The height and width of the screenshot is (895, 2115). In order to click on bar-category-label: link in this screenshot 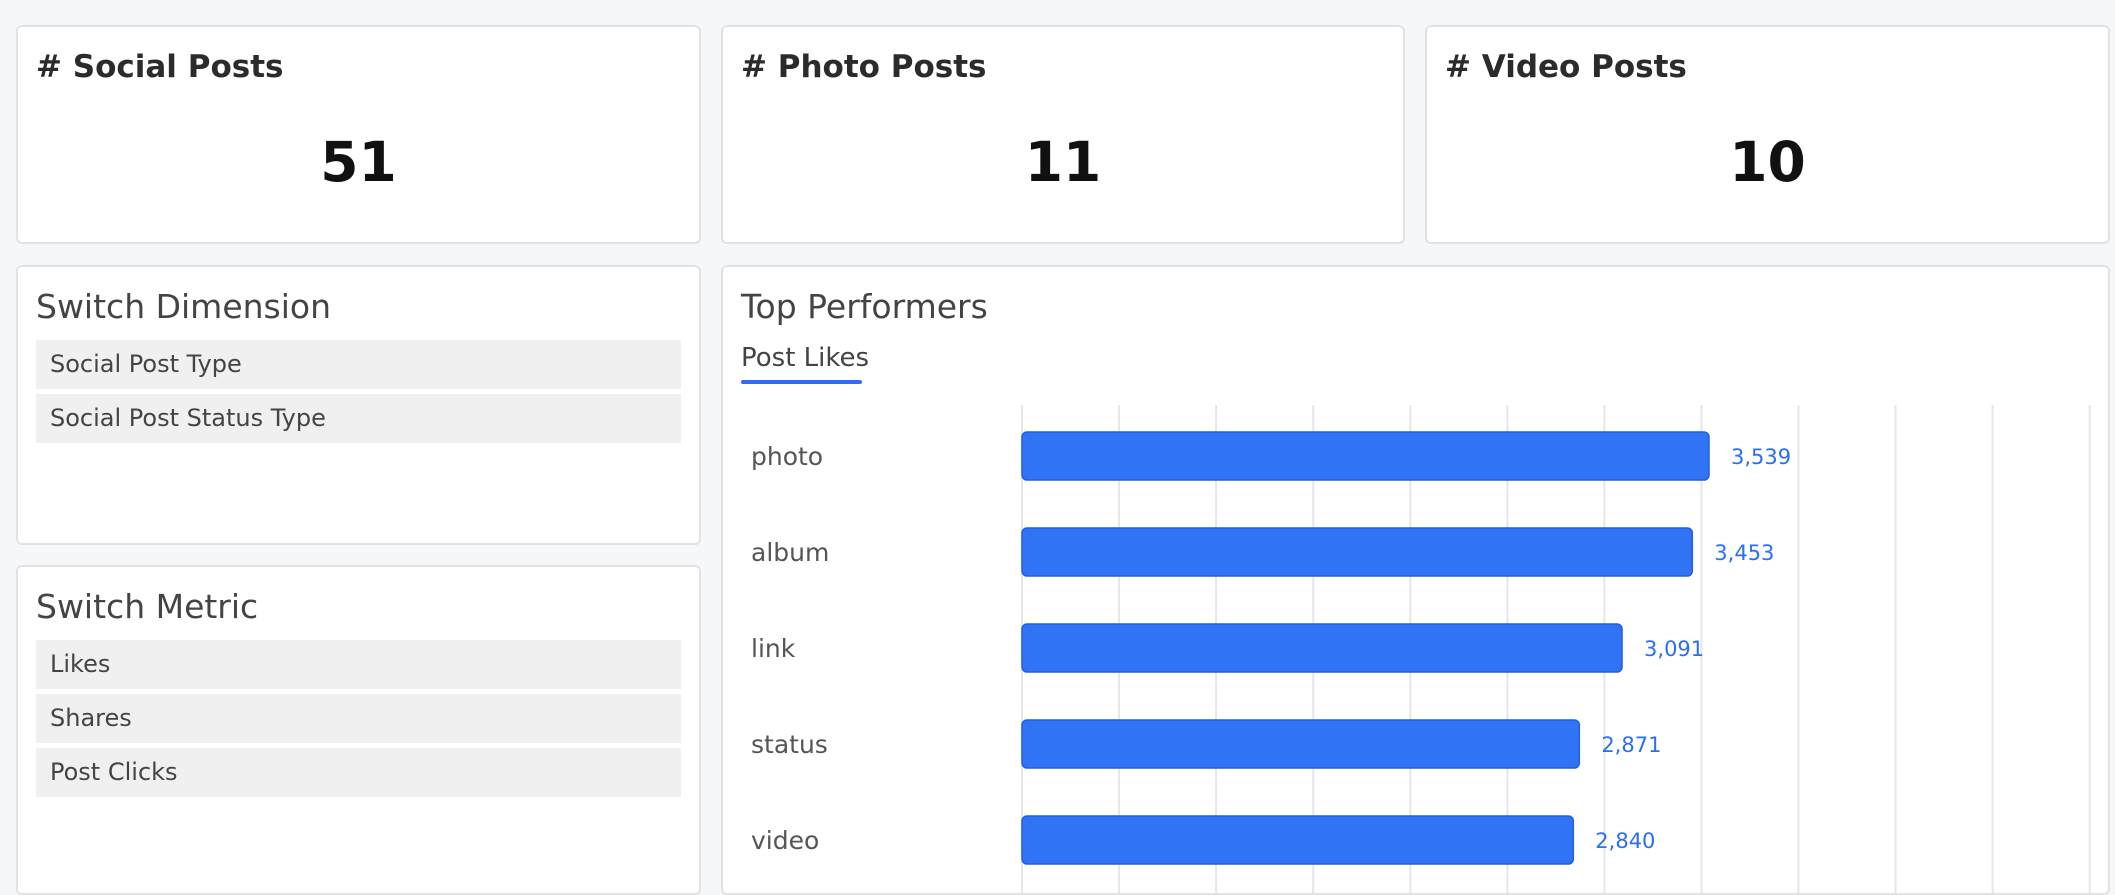, I will do `click(773, 648)`.